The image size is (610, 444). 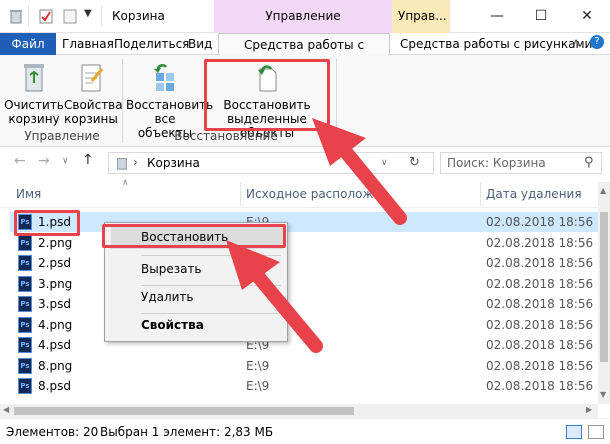 I want to click on status-bar: Элементов: 20 Выбран 1 элемент: 2,83 МБ, so click(x=305, y=431).